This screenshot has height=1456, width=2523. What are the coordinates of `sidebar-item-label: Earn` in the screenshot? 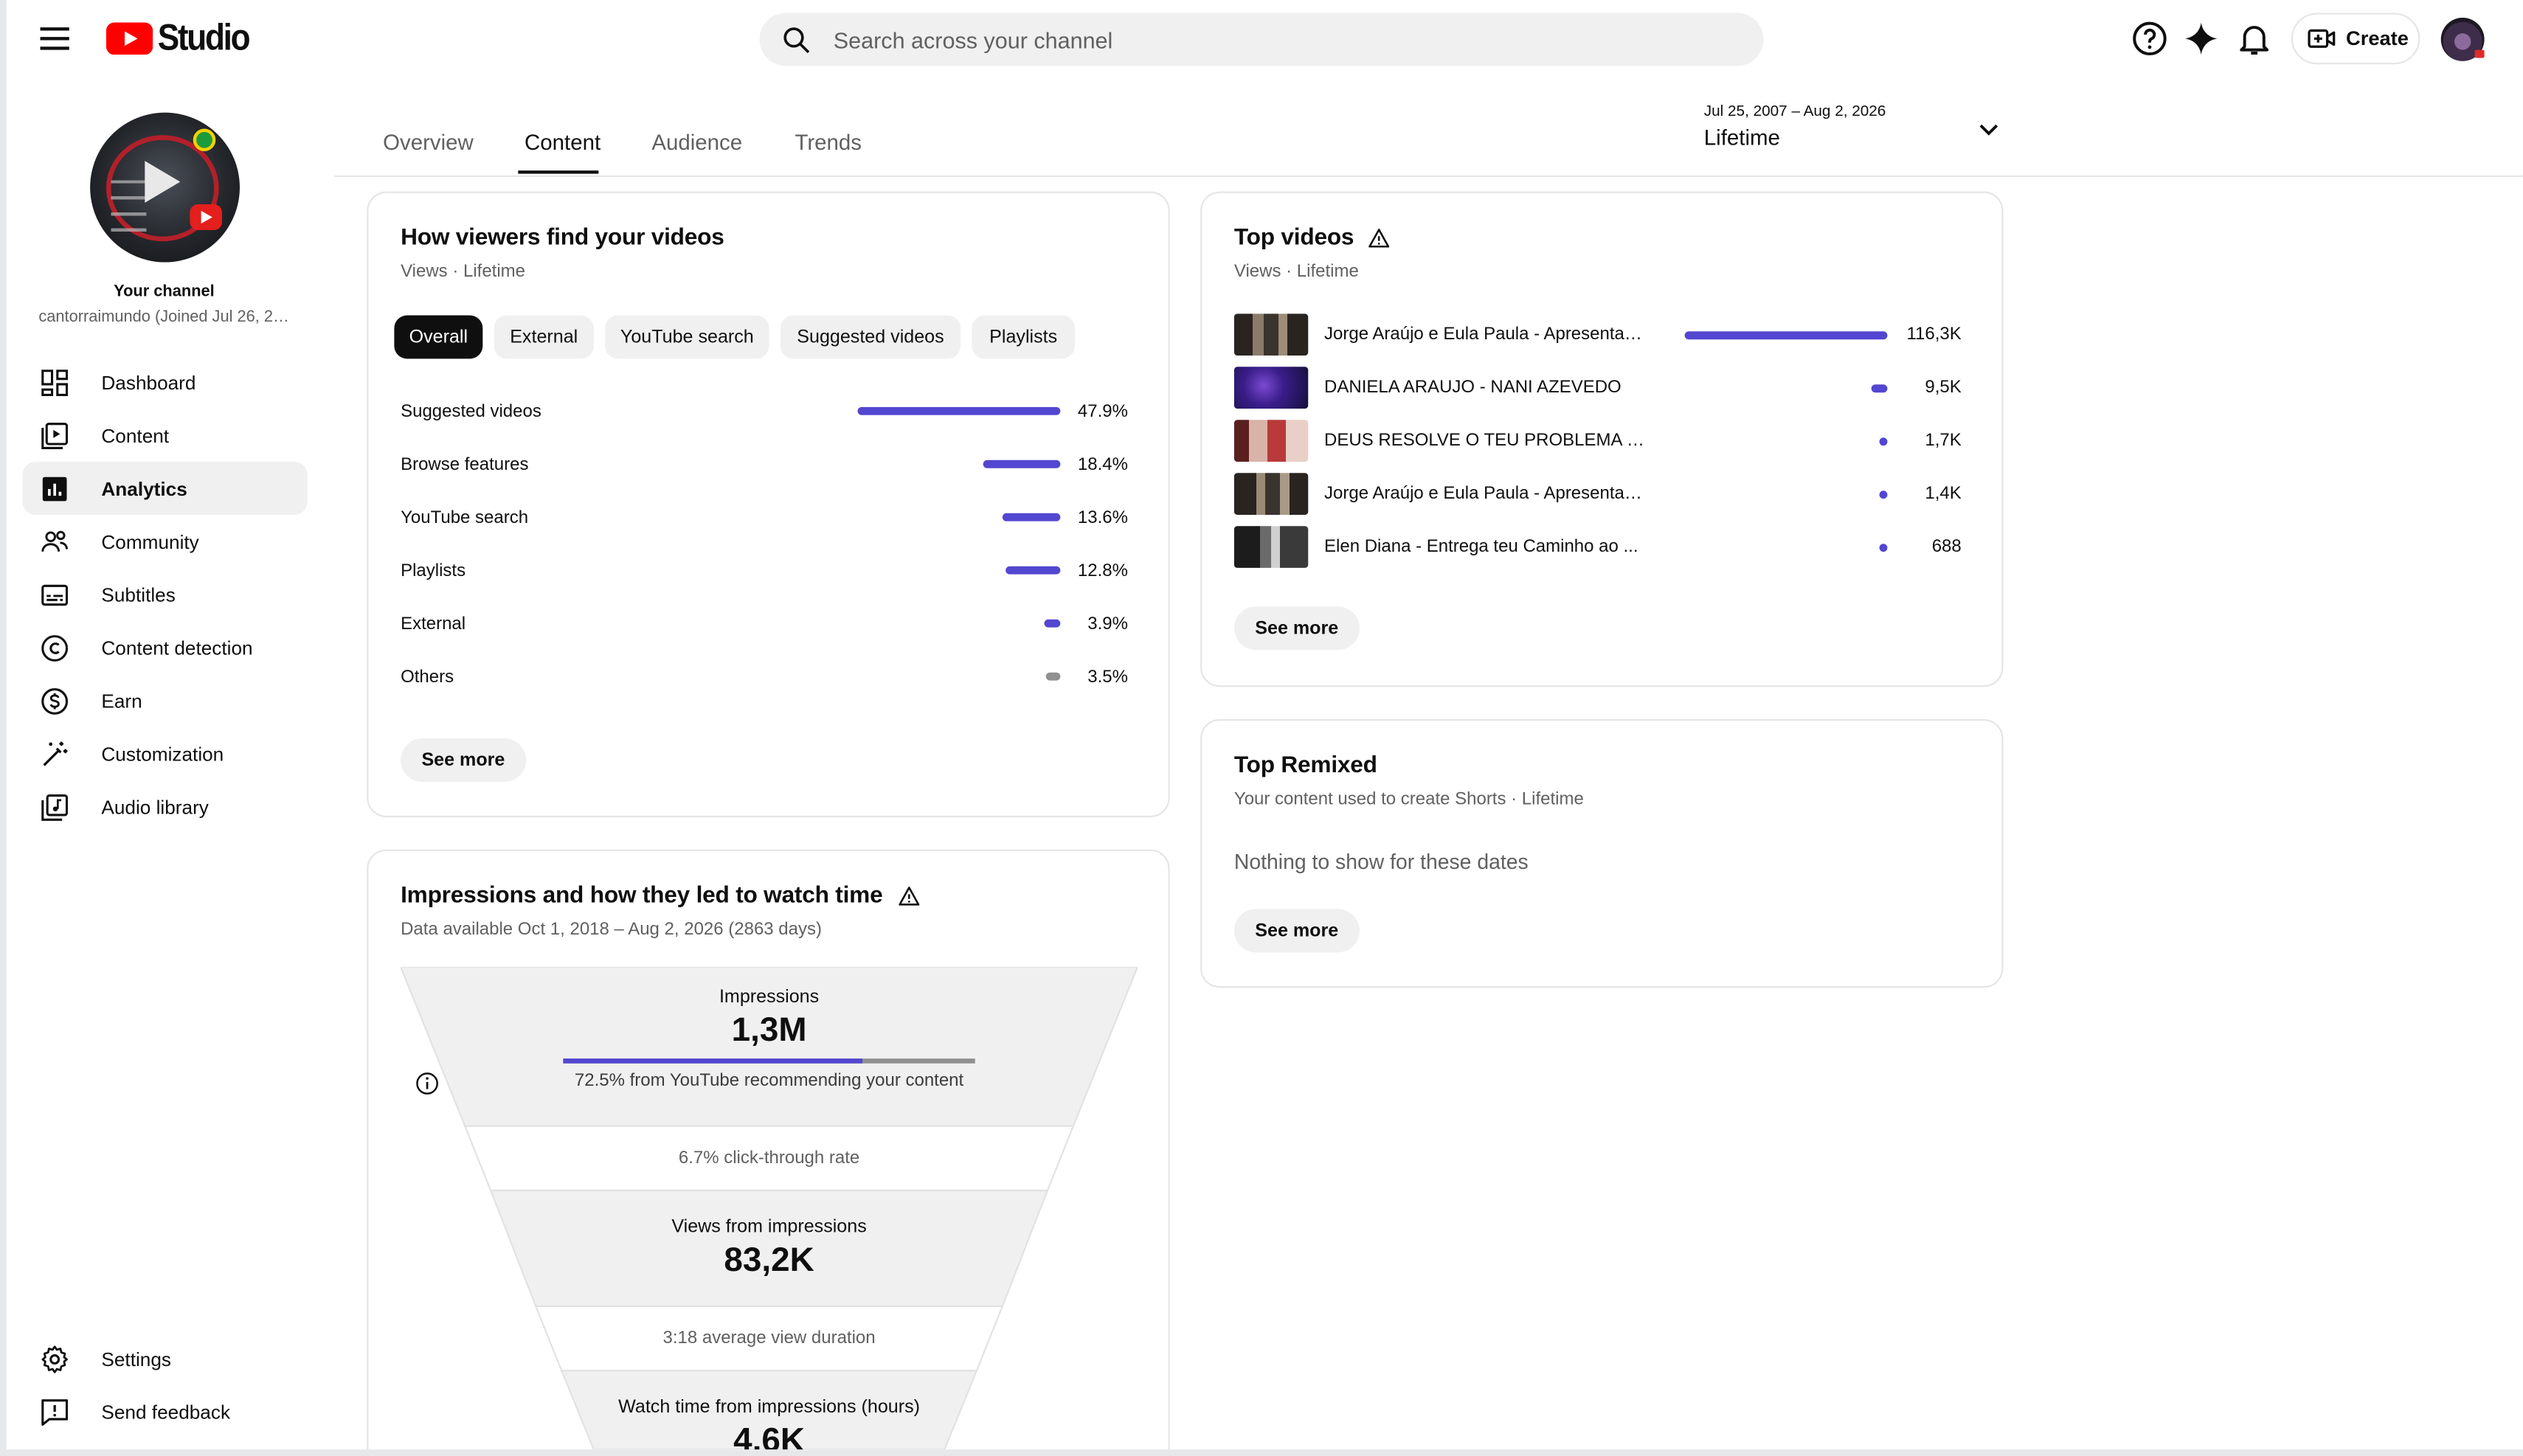 It's located at (121, 701).